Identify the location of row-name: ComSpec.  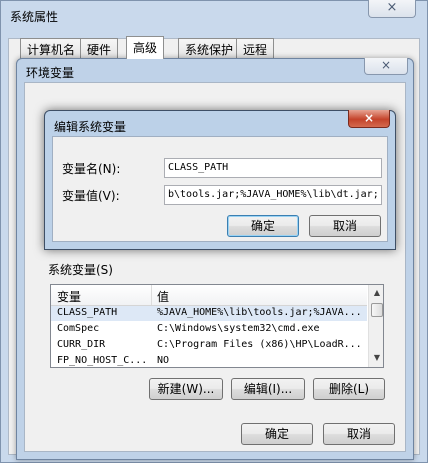
(78, 328).